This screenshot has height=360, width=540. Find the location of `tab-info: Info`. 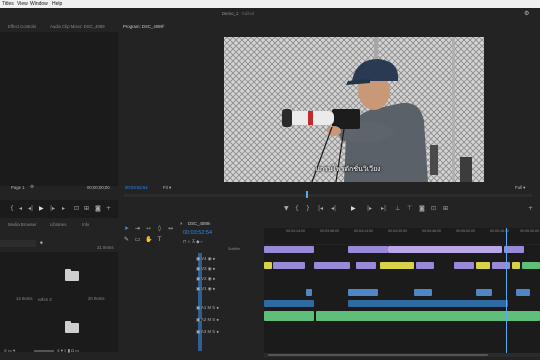

tab-info: Info is located at coordinates (85, 224).